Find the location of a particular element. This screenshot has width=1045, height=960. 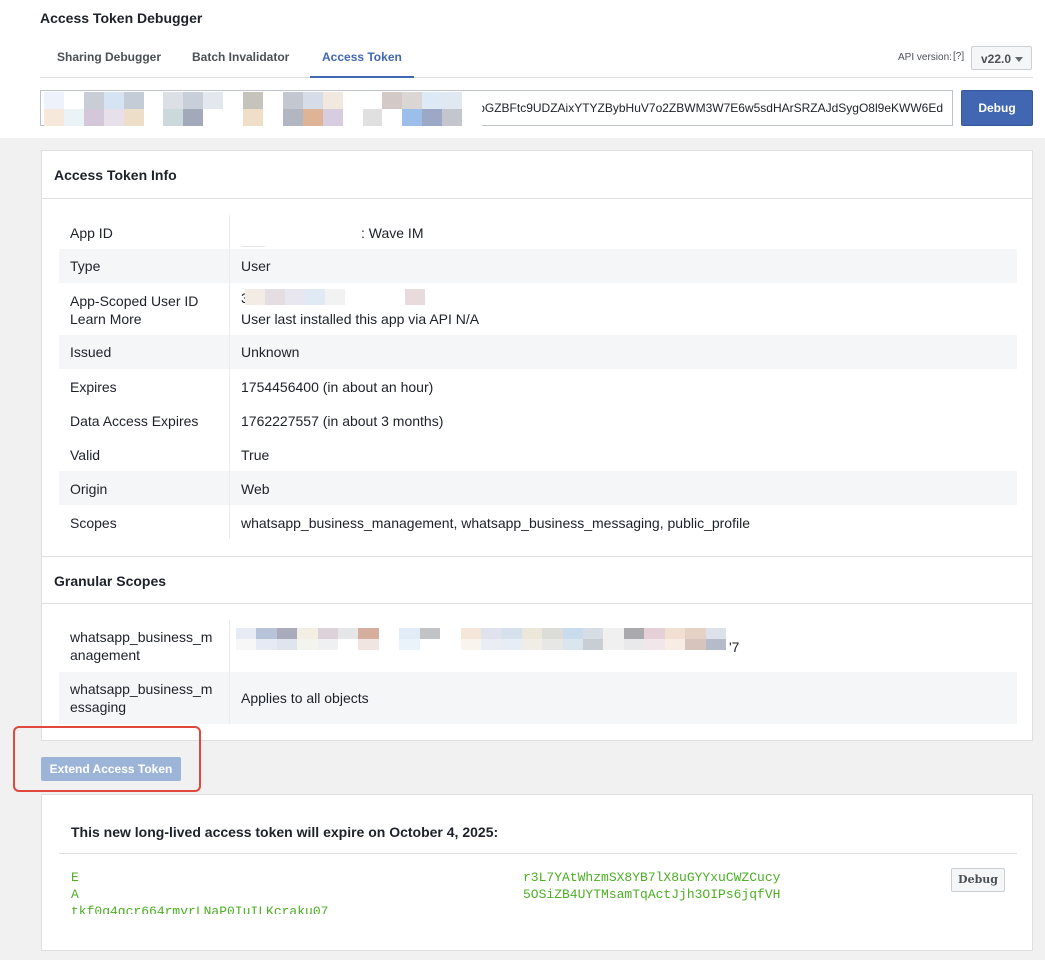

api-version-help-link: [?] is located at coordinates (958, 56).